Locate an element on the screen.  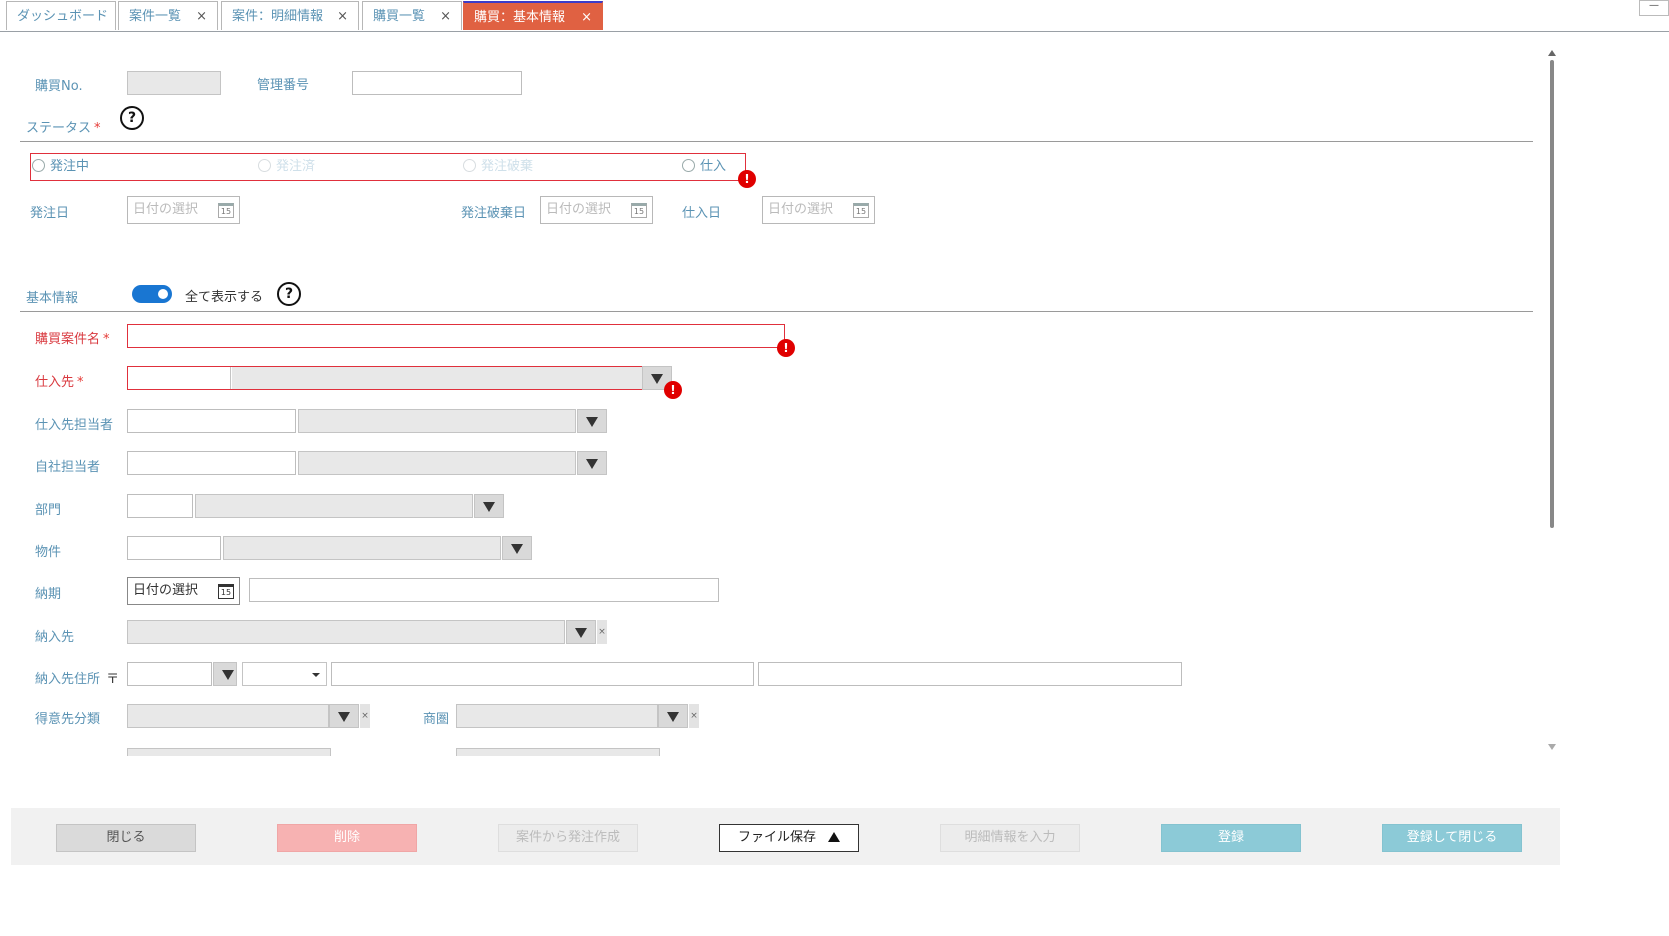
scroll-up-icon is located at coordinates (1552, 53).